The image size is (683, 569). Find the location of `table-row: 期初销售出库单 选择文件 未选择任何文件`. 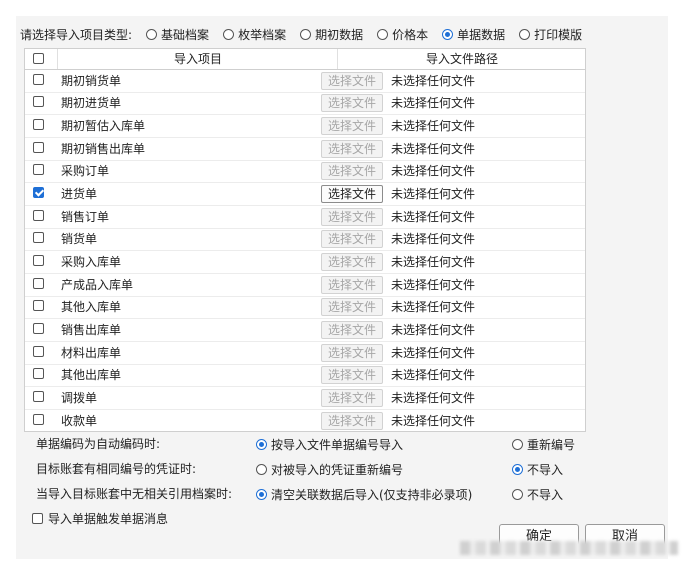

table-row: 期初销售出库单 选择文件 未选择任何文件 is located at coordinates (305, 149).